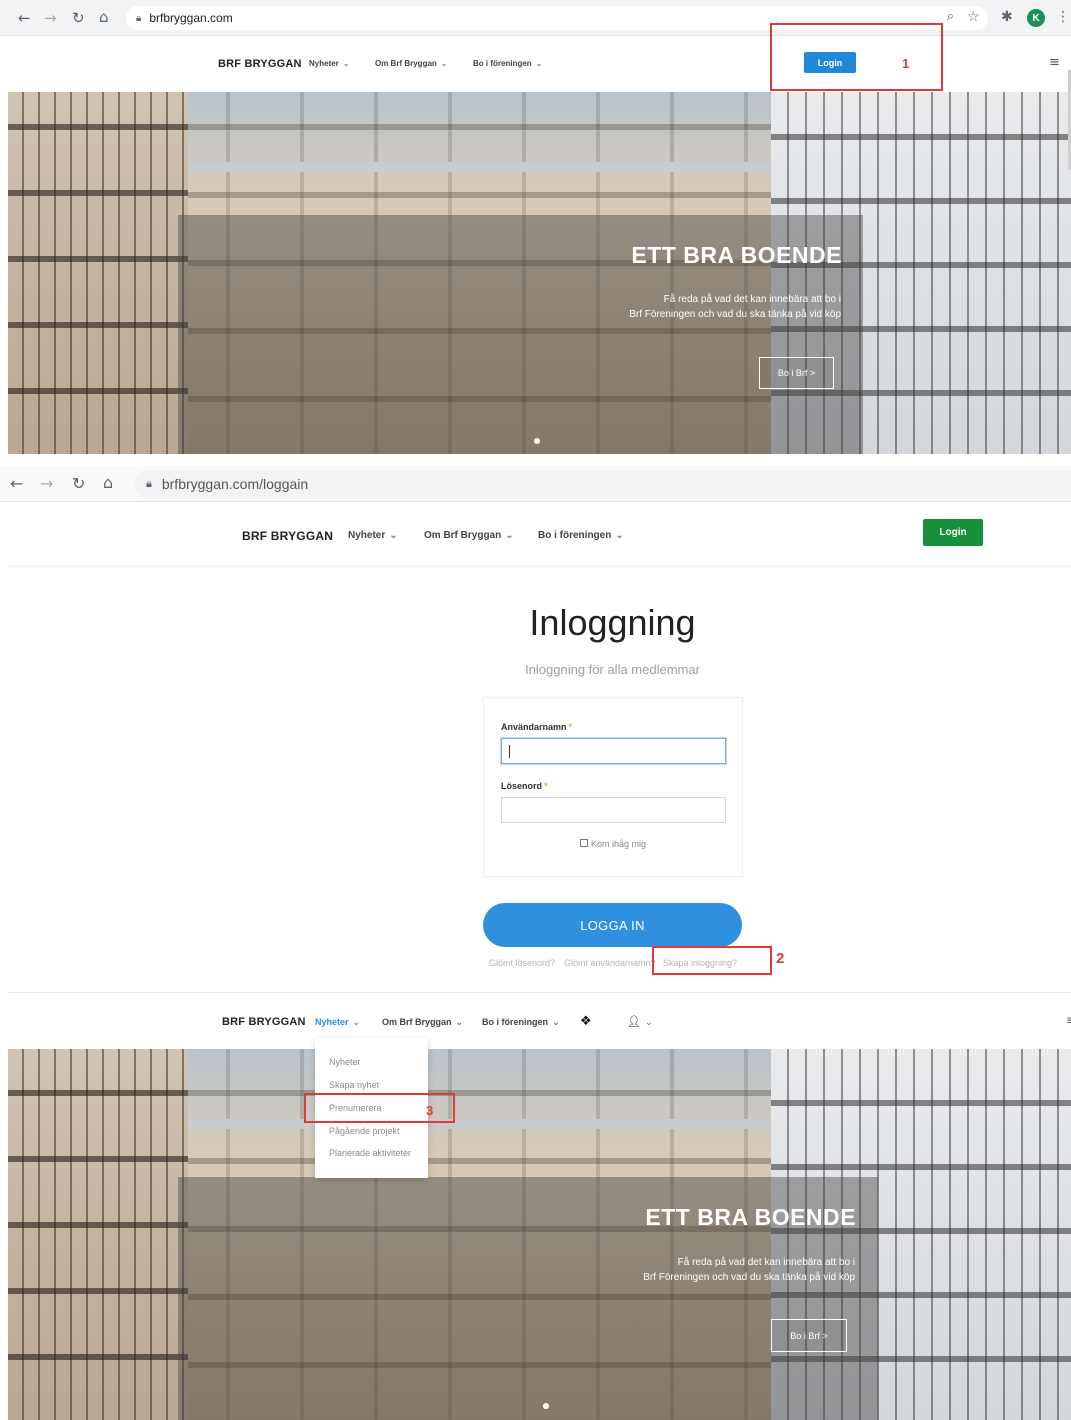 This screenshot has height=1420, width=1071. I want to click on dropdown-item-skapa-nyhet: Skapa nyhet, so click(354, 1085).